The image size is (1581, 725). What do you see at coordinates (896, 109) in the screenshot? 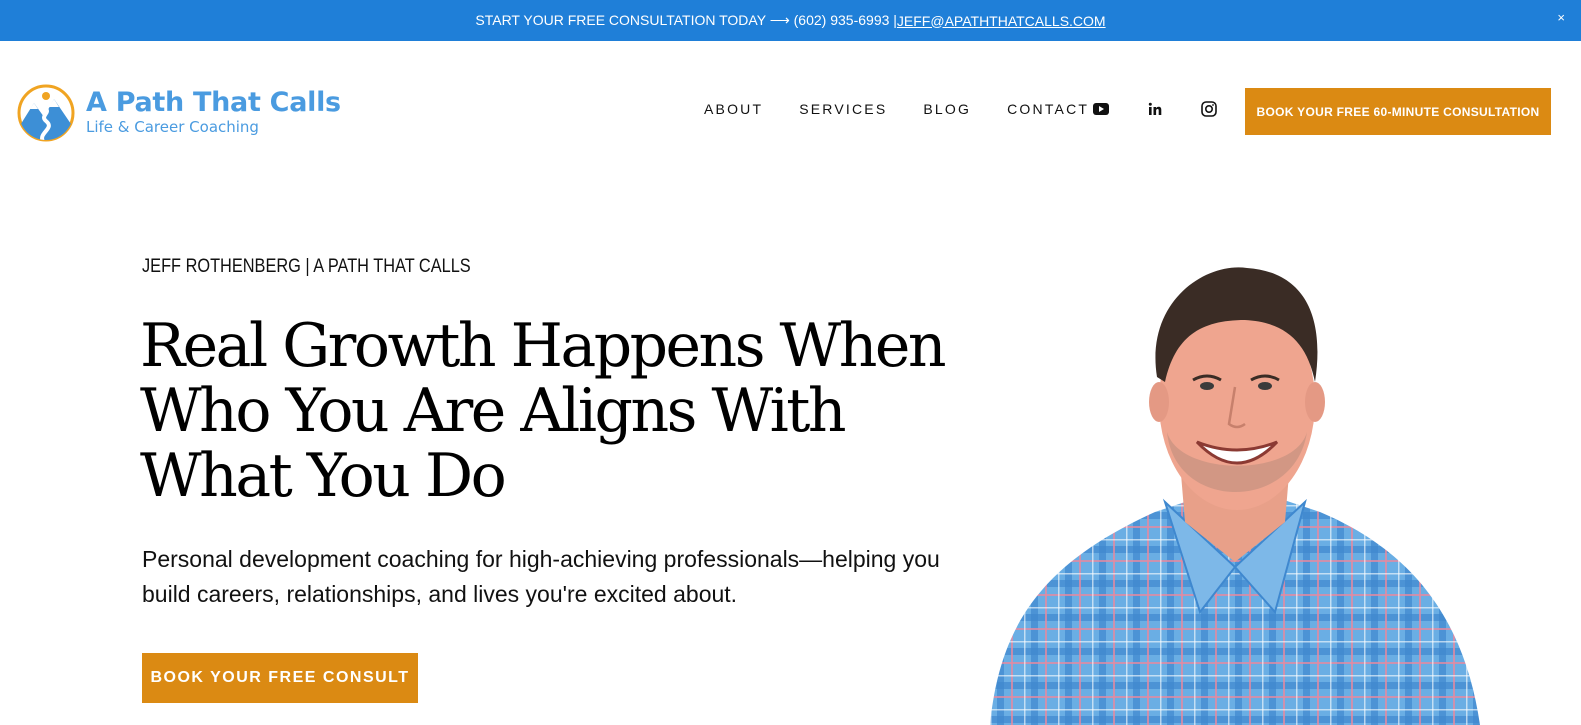
I see `main-nav: ABOUT SERVICES BLOG CONTACT` at bounding box center [896, 109].